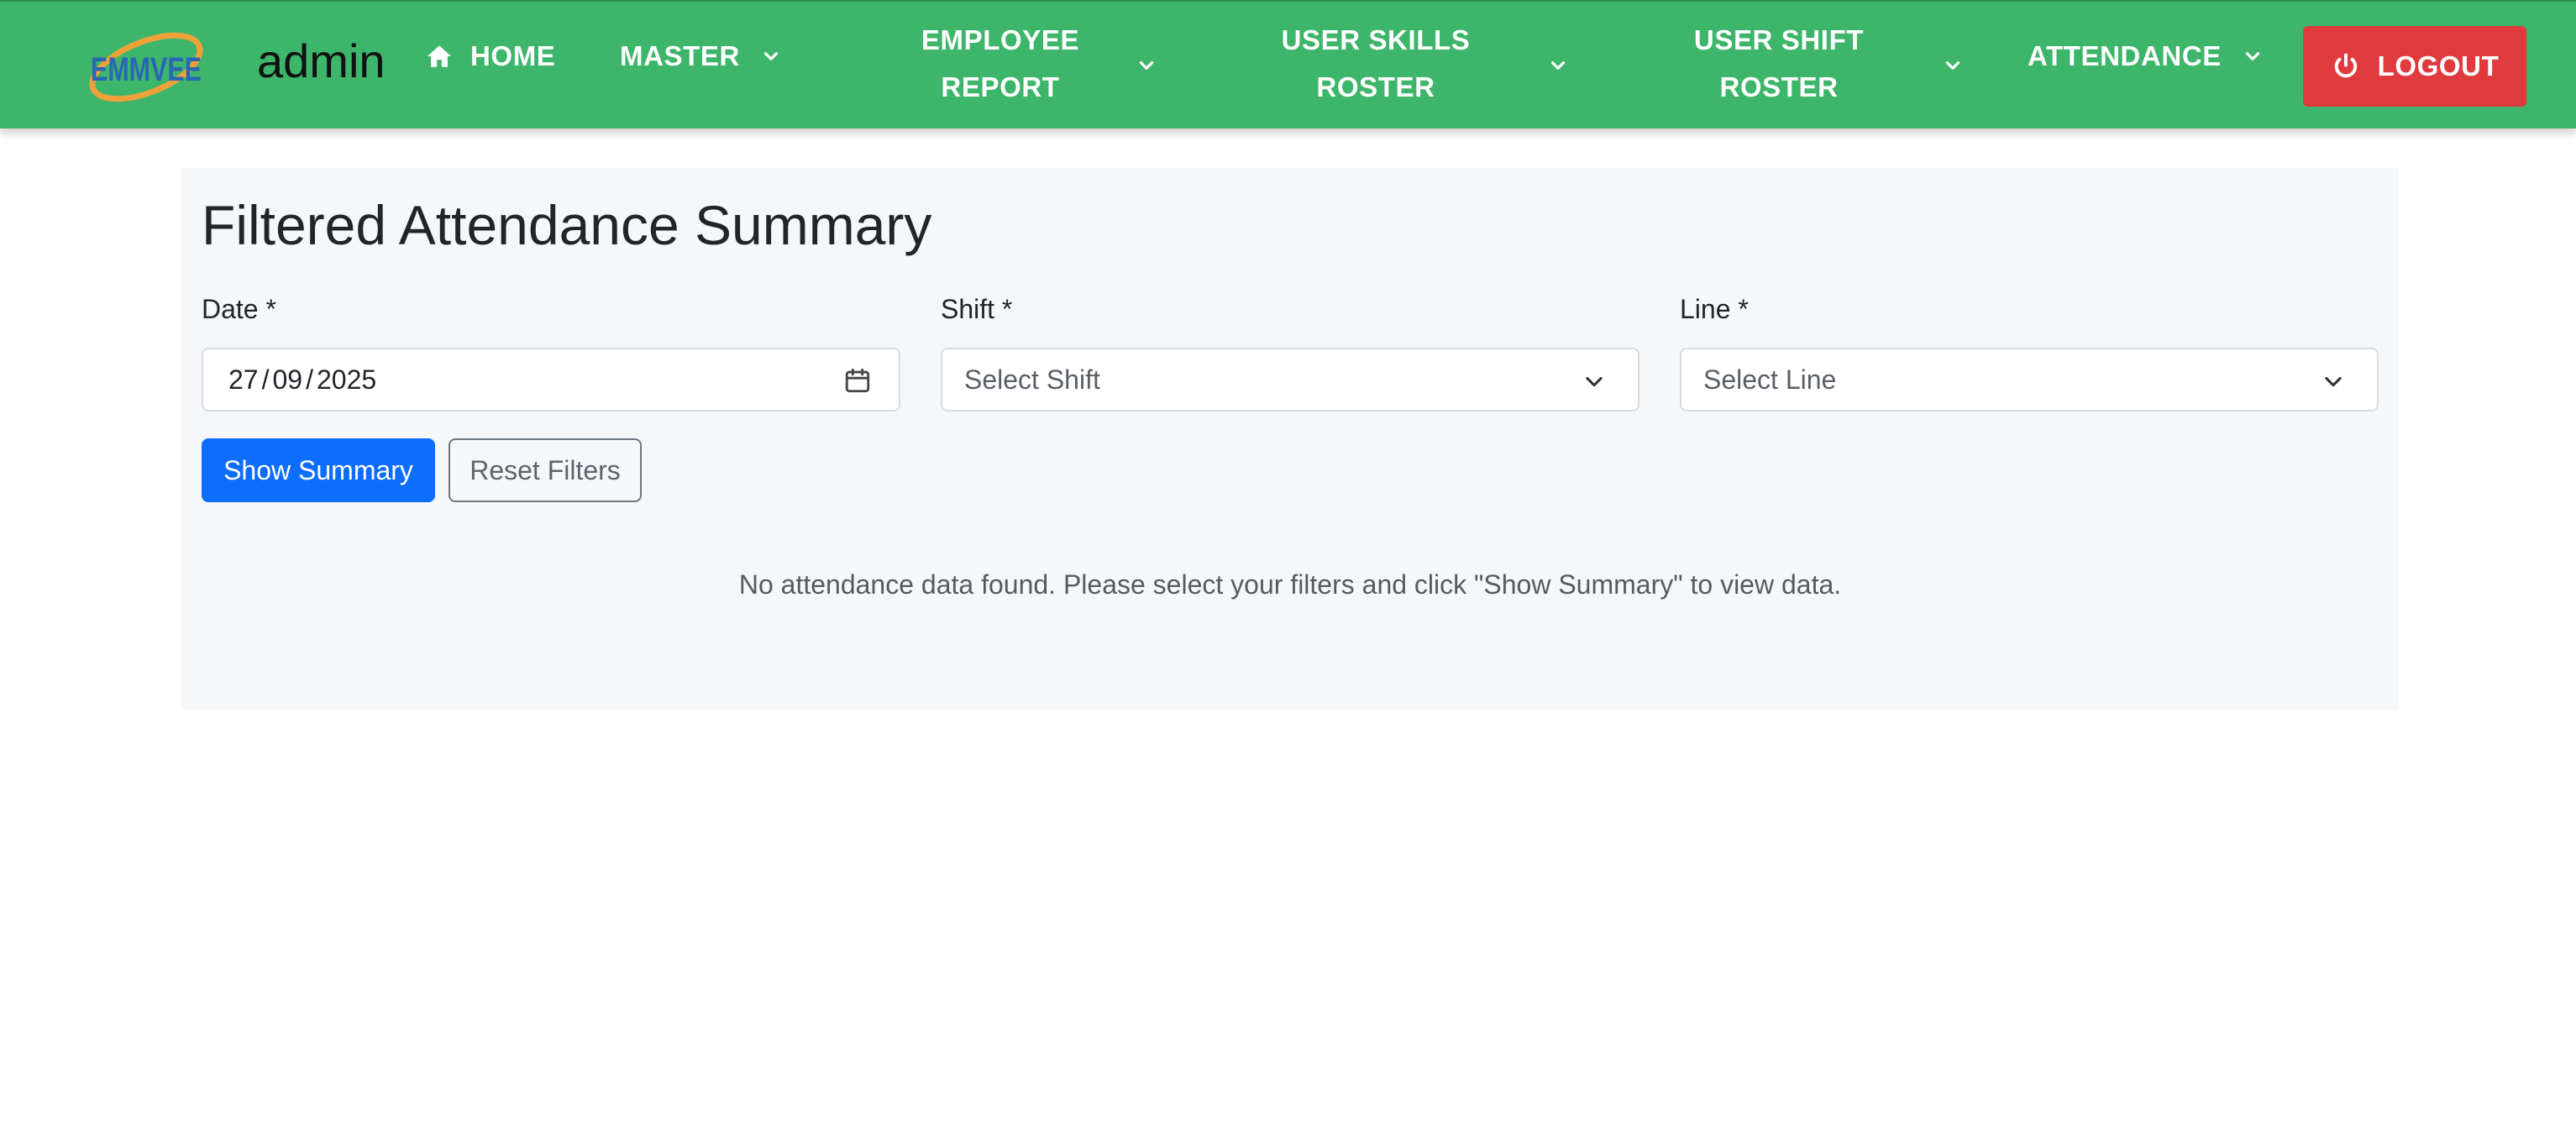  What do you see at coordinates (439, 56) in the screenshot?
I see `home-icon` at bounding box center [439, 56].